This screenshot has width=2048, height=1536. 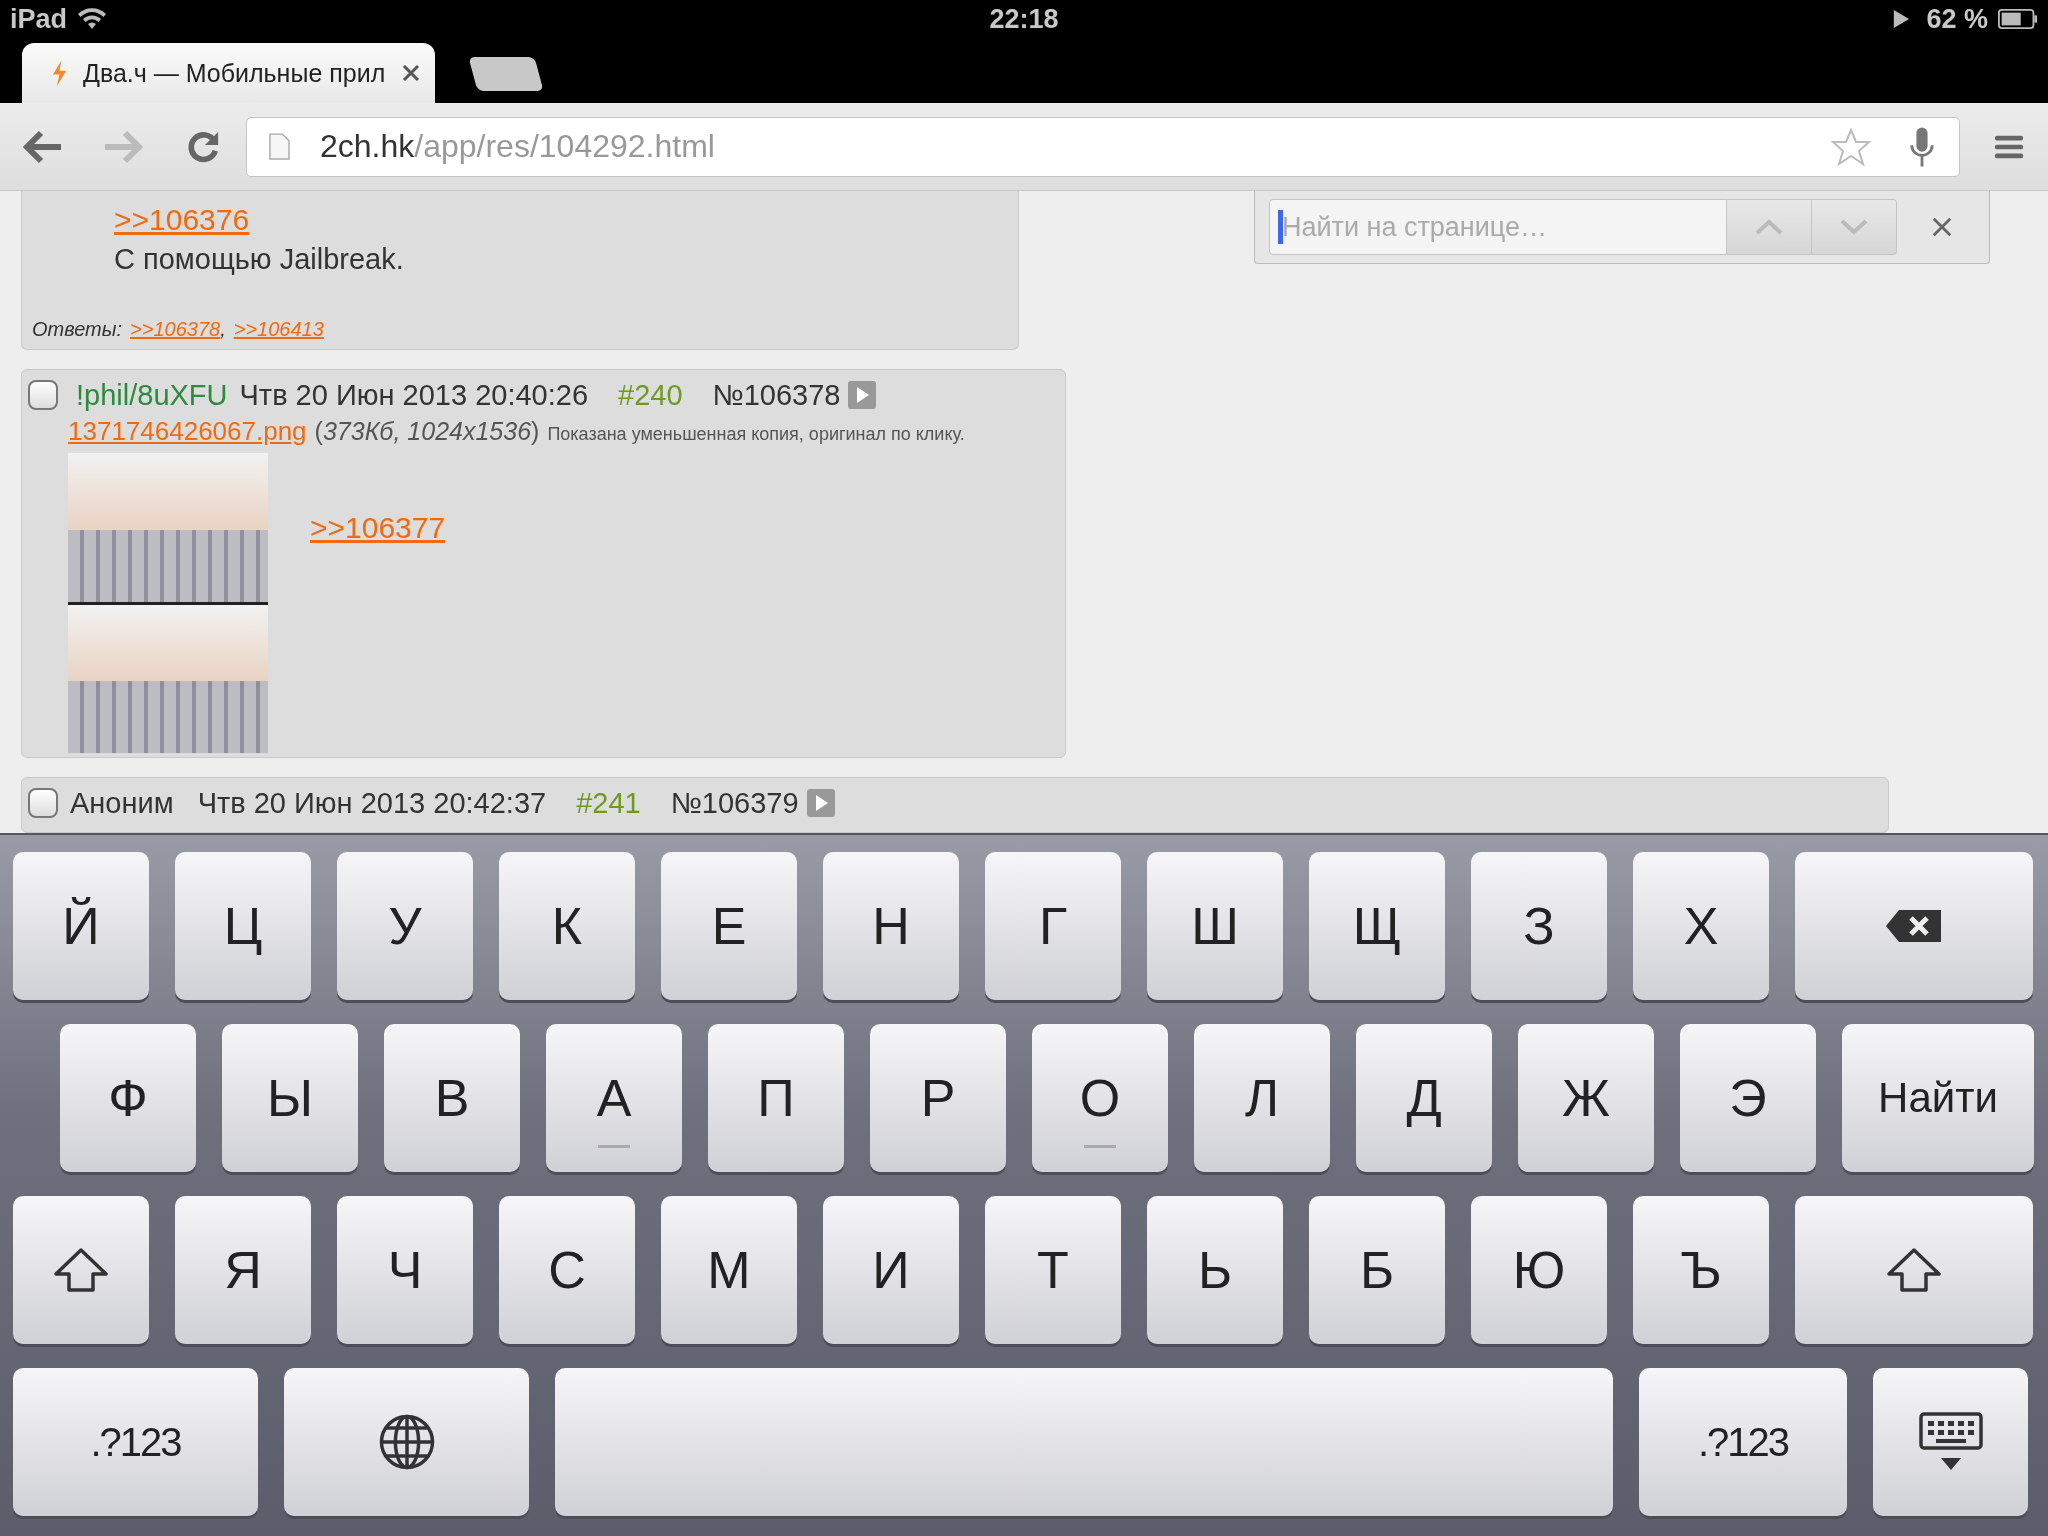 I want to click on backspace-icon, so click(x=1914, y=926).